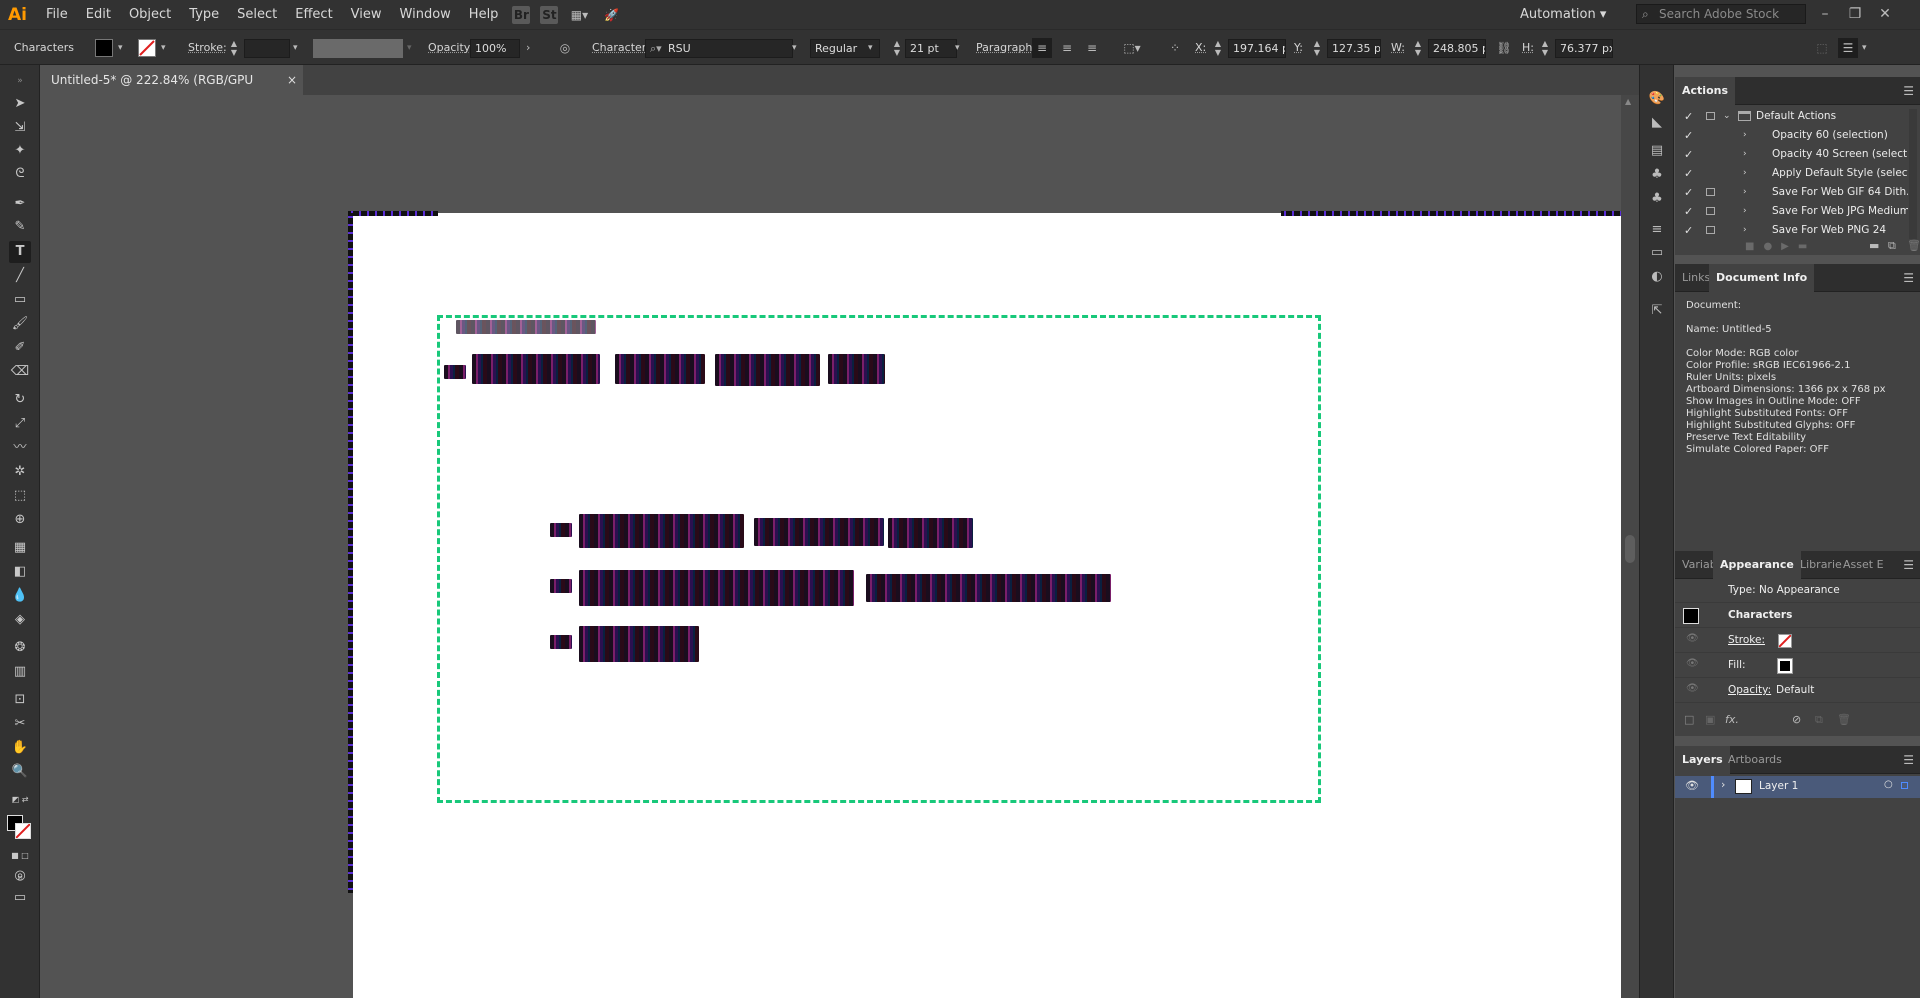 The height and width of the screenshot is (998, 1920). I want to click on y-label: Y:, so click(1298, 48).